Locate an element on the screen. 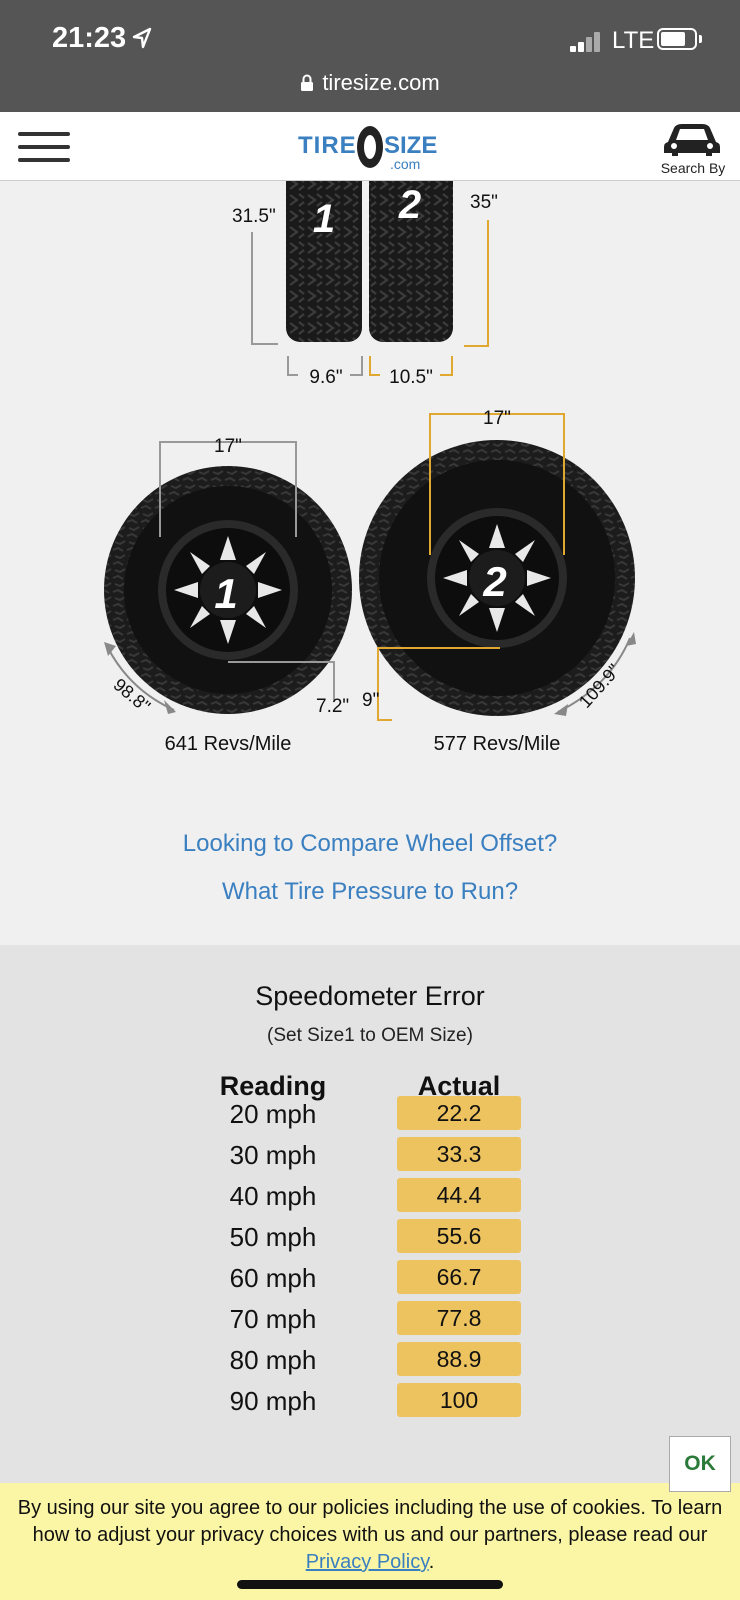  menu-icon is located at coordinates (44, 147).